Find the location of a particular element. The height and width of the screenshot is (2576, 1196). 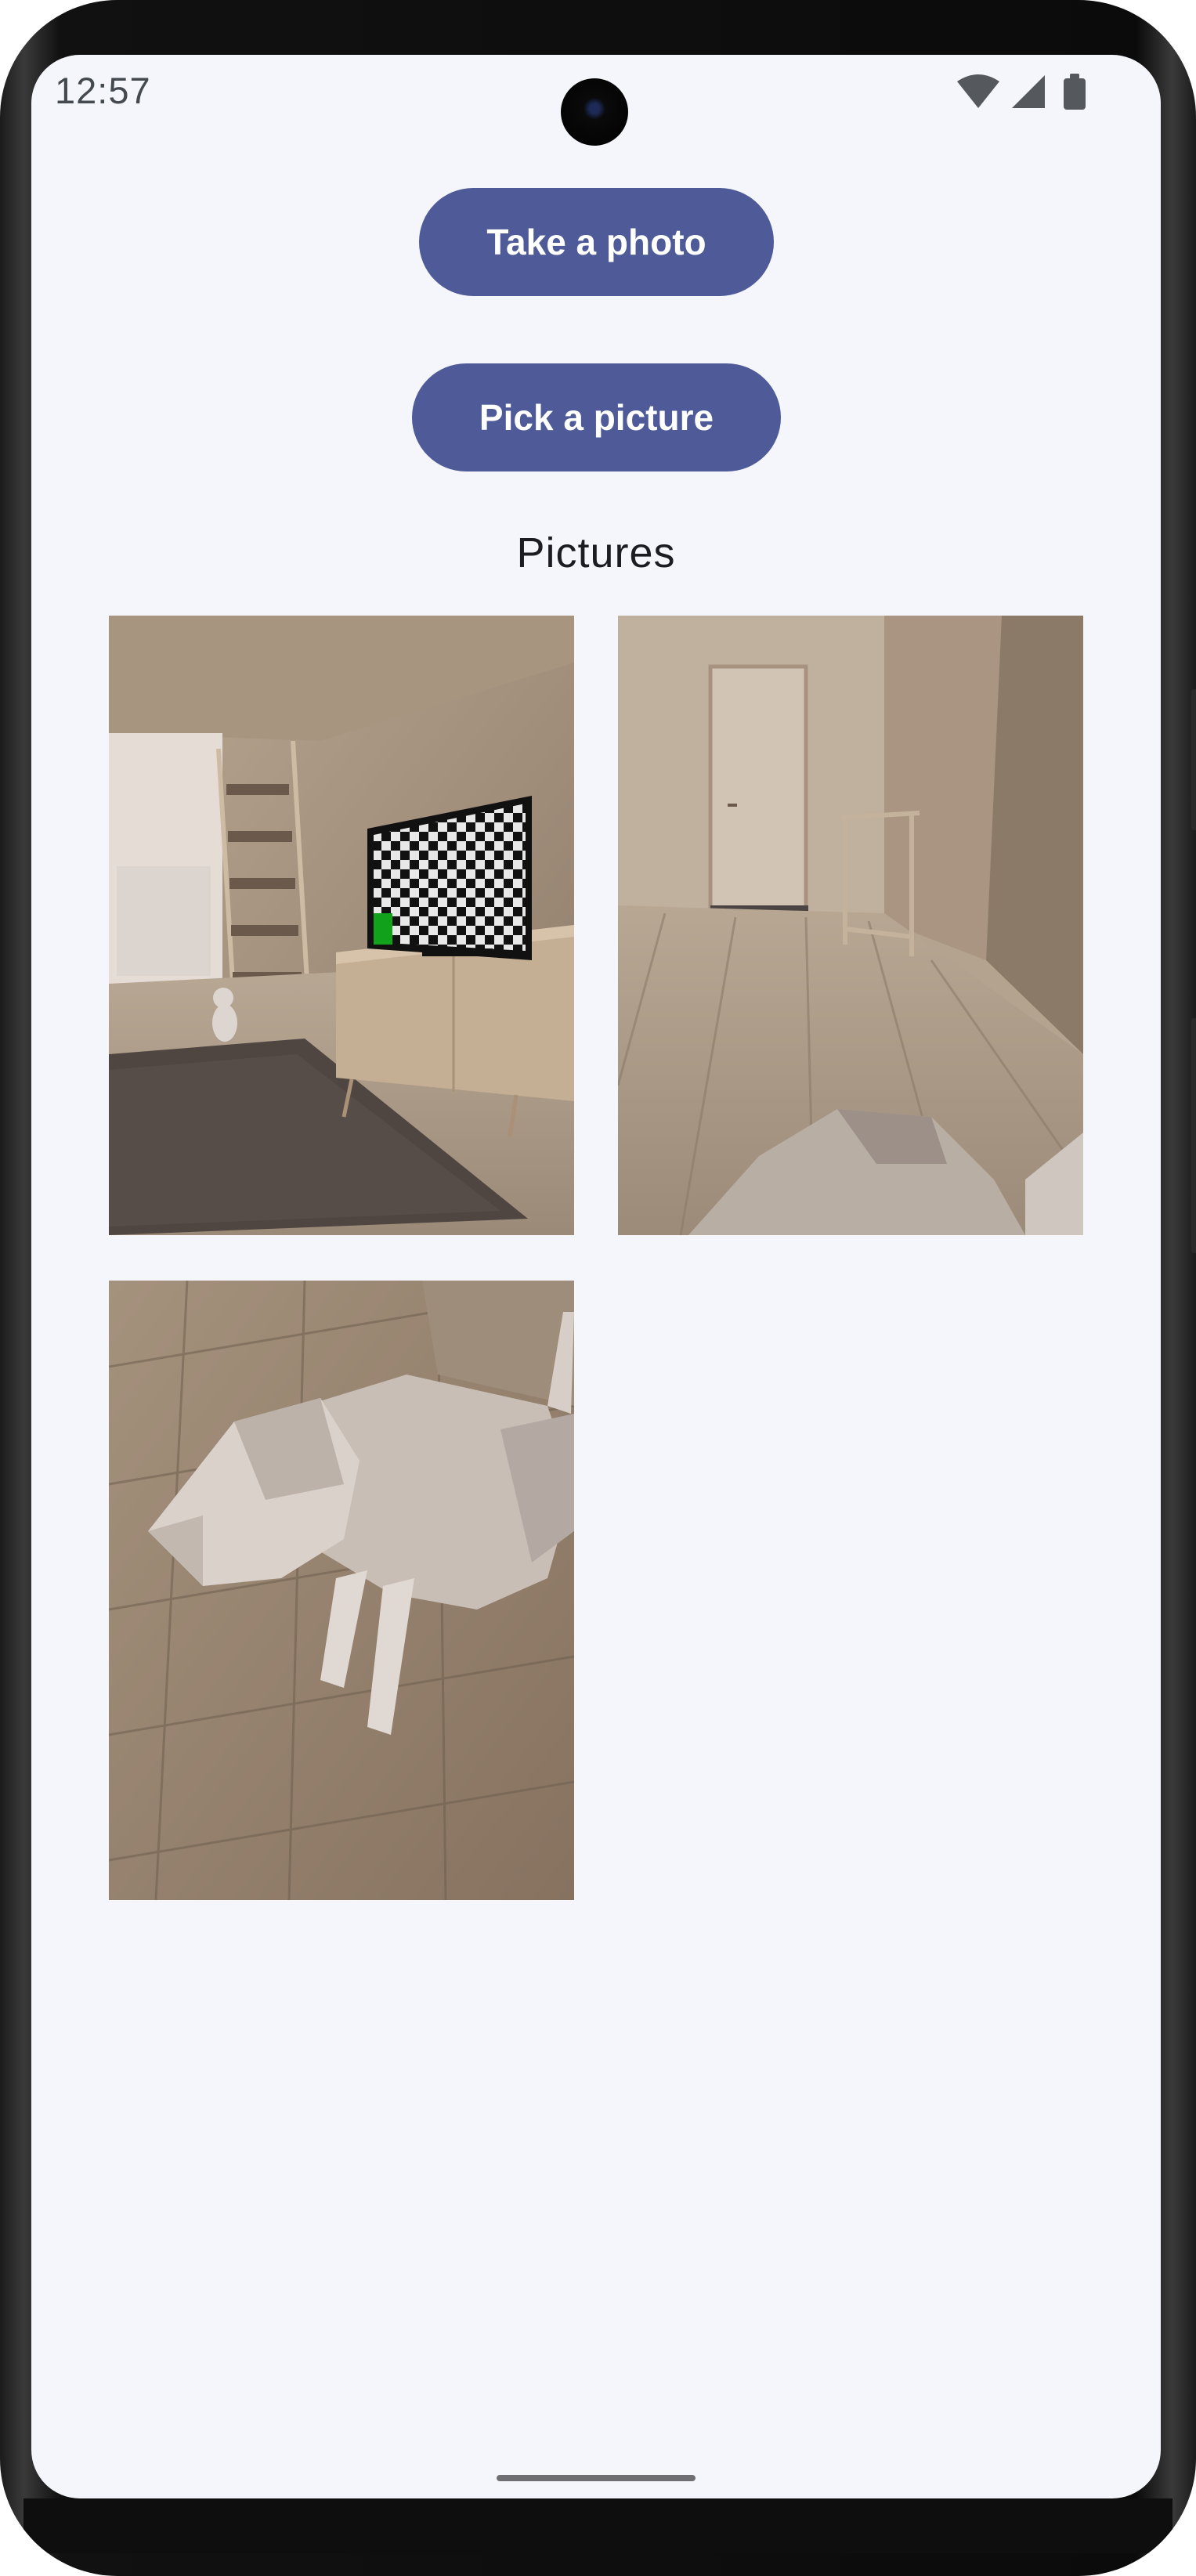

bottom-bezel is located at coordinates (598, 2525).